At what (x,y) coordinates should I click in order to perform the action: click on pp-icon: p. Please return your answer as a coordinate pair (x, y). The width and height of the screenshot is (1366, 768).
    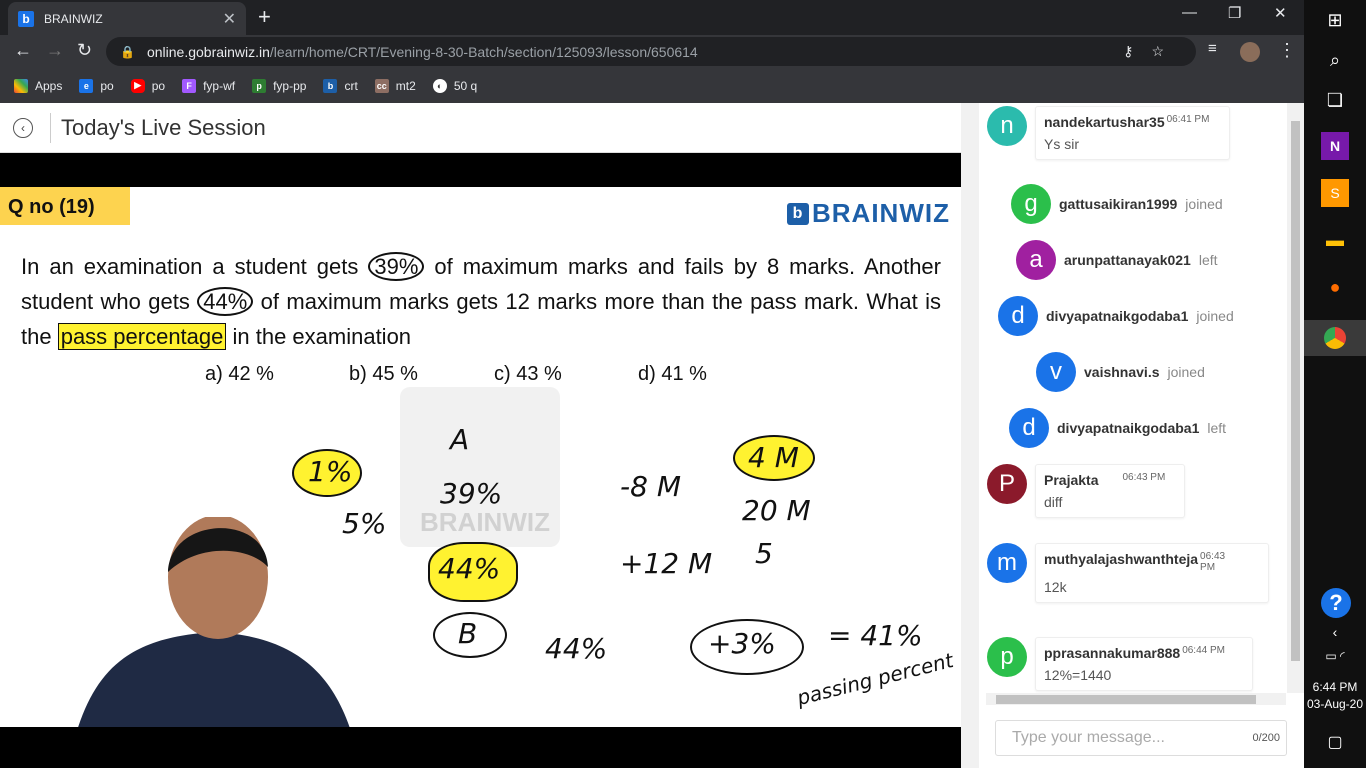
    Looking at the image, I should click on (259, 85).